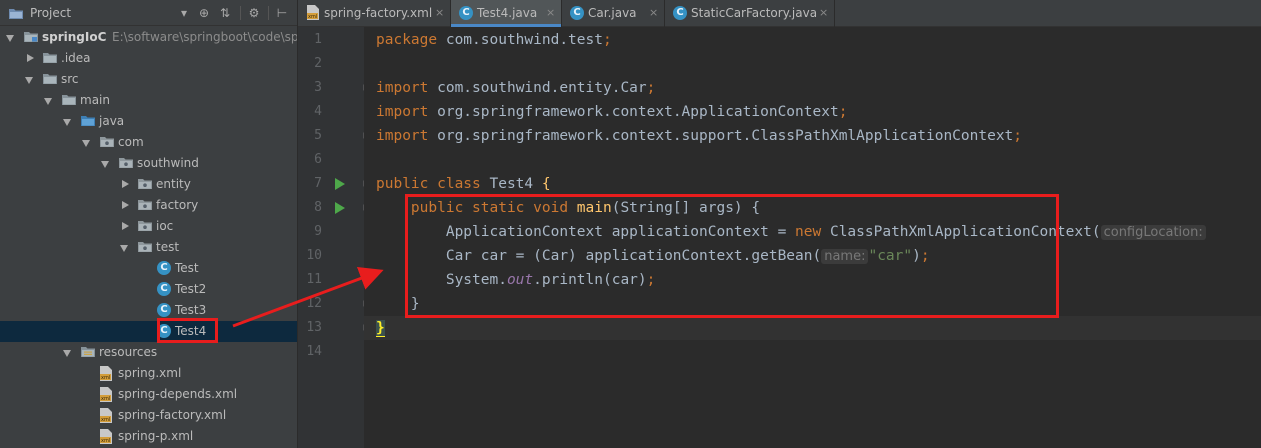 The width and height of the screenshot is (1261, 448). Describe the element at coordinates (148, 121) in the screenshot. I see `tree-item-java: java` at that location.